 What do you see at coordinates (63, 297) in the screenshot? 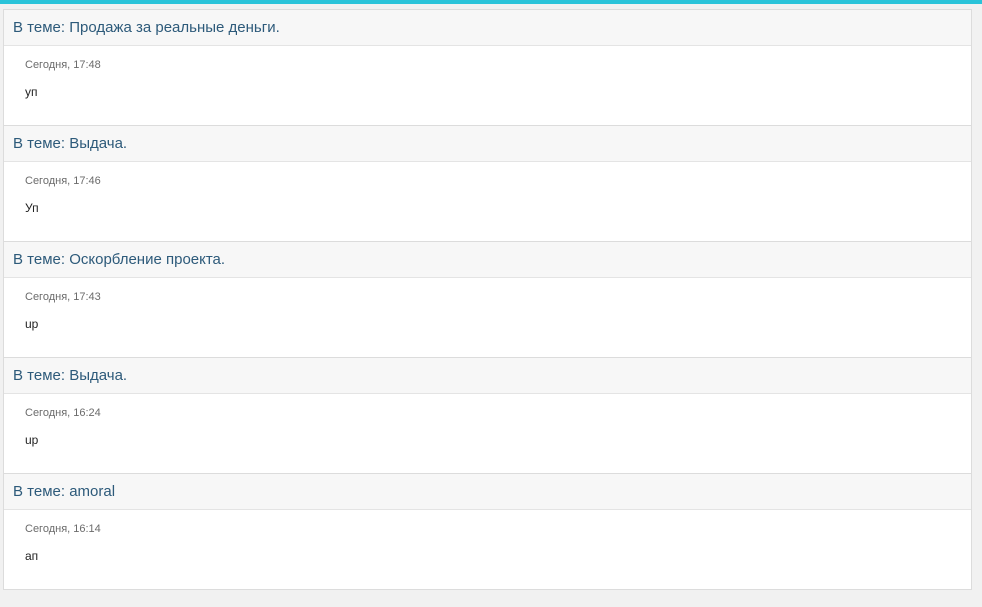
I see `post-timestamp: Сегодня, 17:43` at bounding box center [63, 297].